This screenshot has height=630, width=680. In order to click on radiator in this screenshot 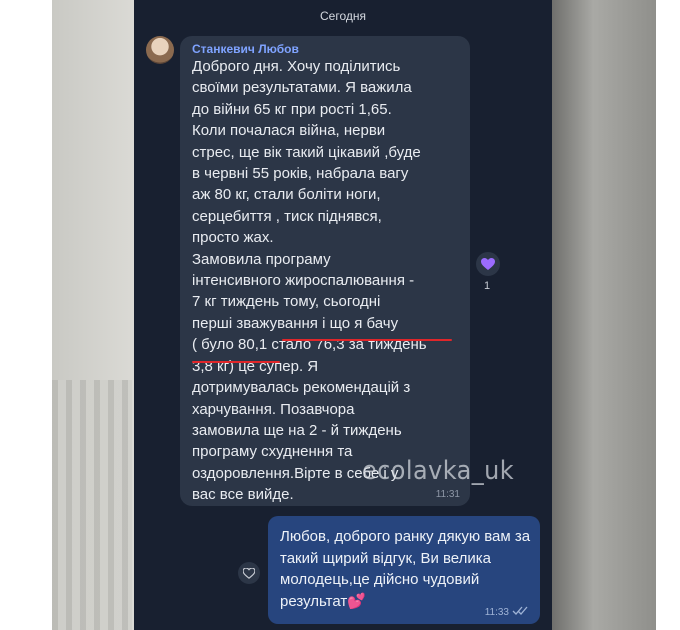, I will do `click(92, 505)`.